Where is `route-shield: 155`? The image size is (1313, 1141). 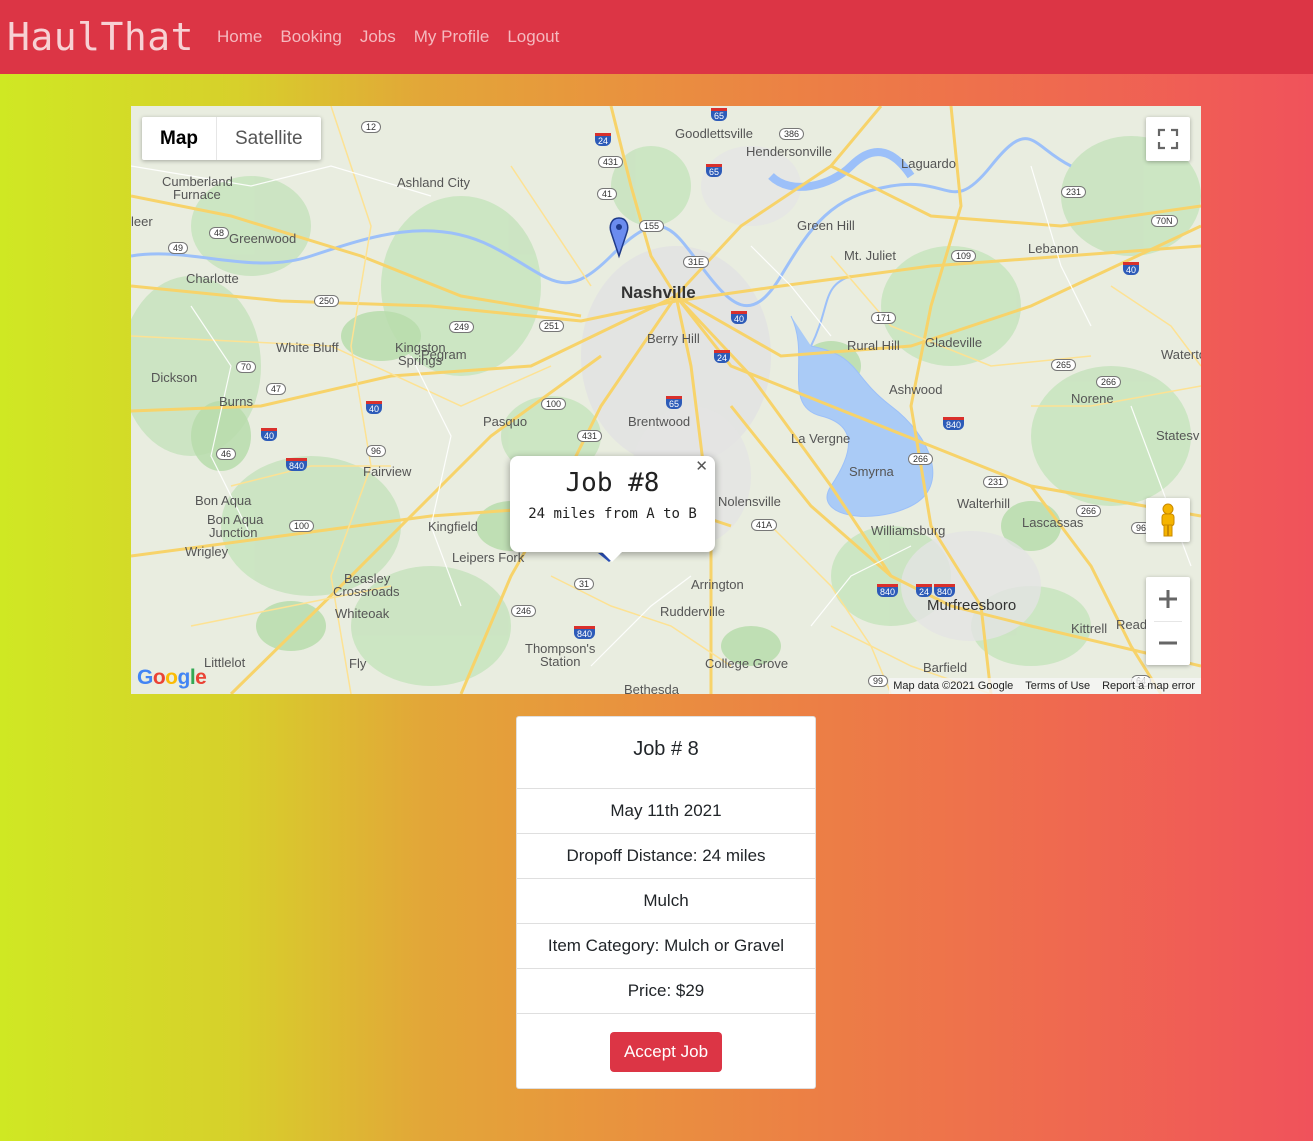 route-shield: 155 is located at coordinates (652, 226).